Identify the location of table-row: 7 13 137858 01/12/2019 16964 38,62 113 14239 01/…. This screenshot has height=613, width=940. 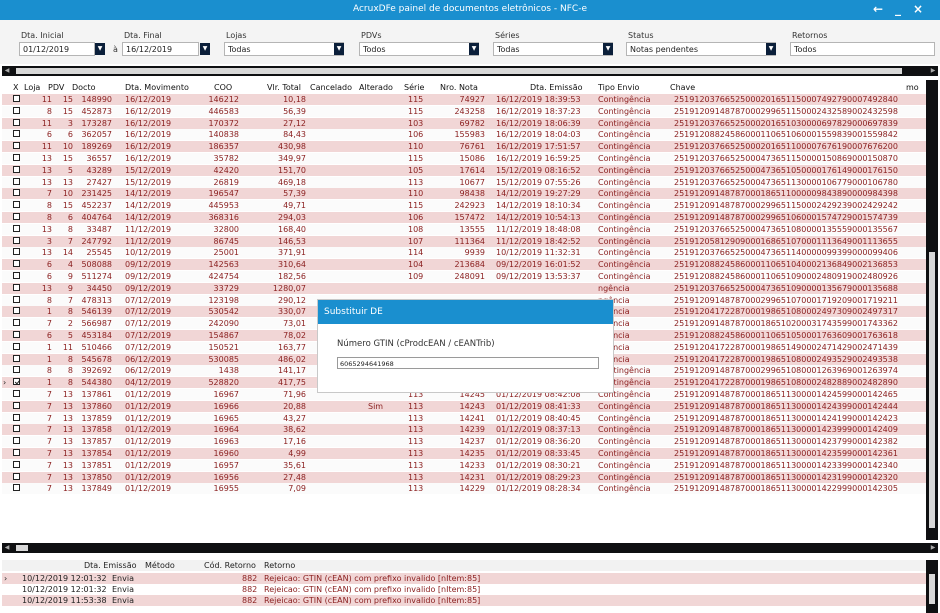
(464, 430).